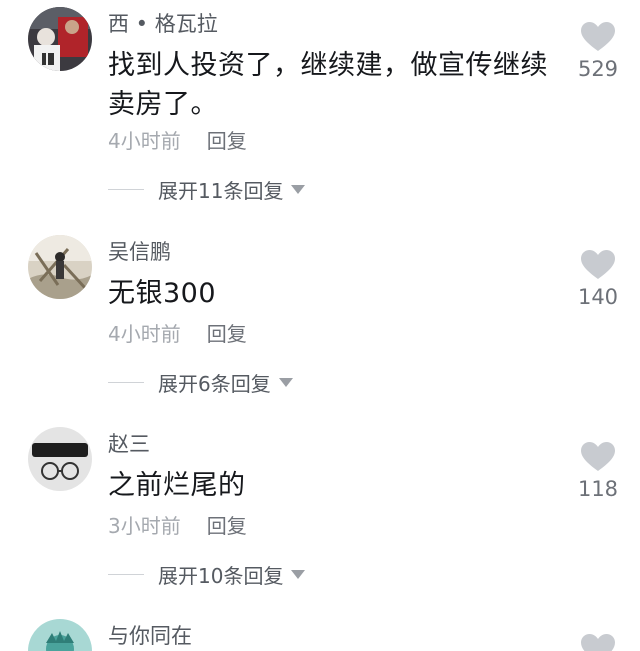  What do you see at coordinates (598, 297) in the screenshot?
I see `like-count: 140` at bounding box center [598, 297].